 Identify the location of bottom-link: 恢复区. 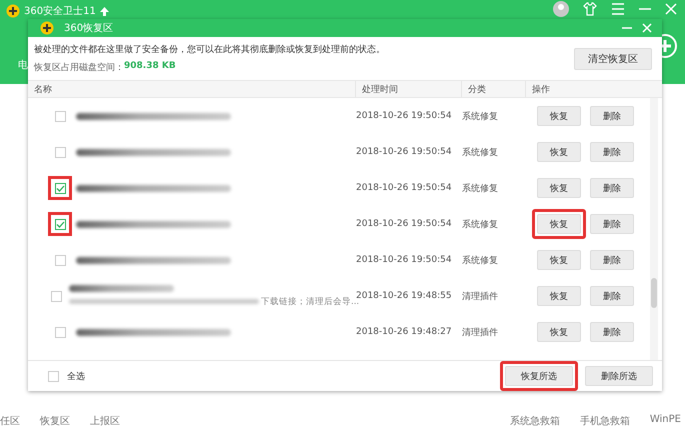
(55, 421).